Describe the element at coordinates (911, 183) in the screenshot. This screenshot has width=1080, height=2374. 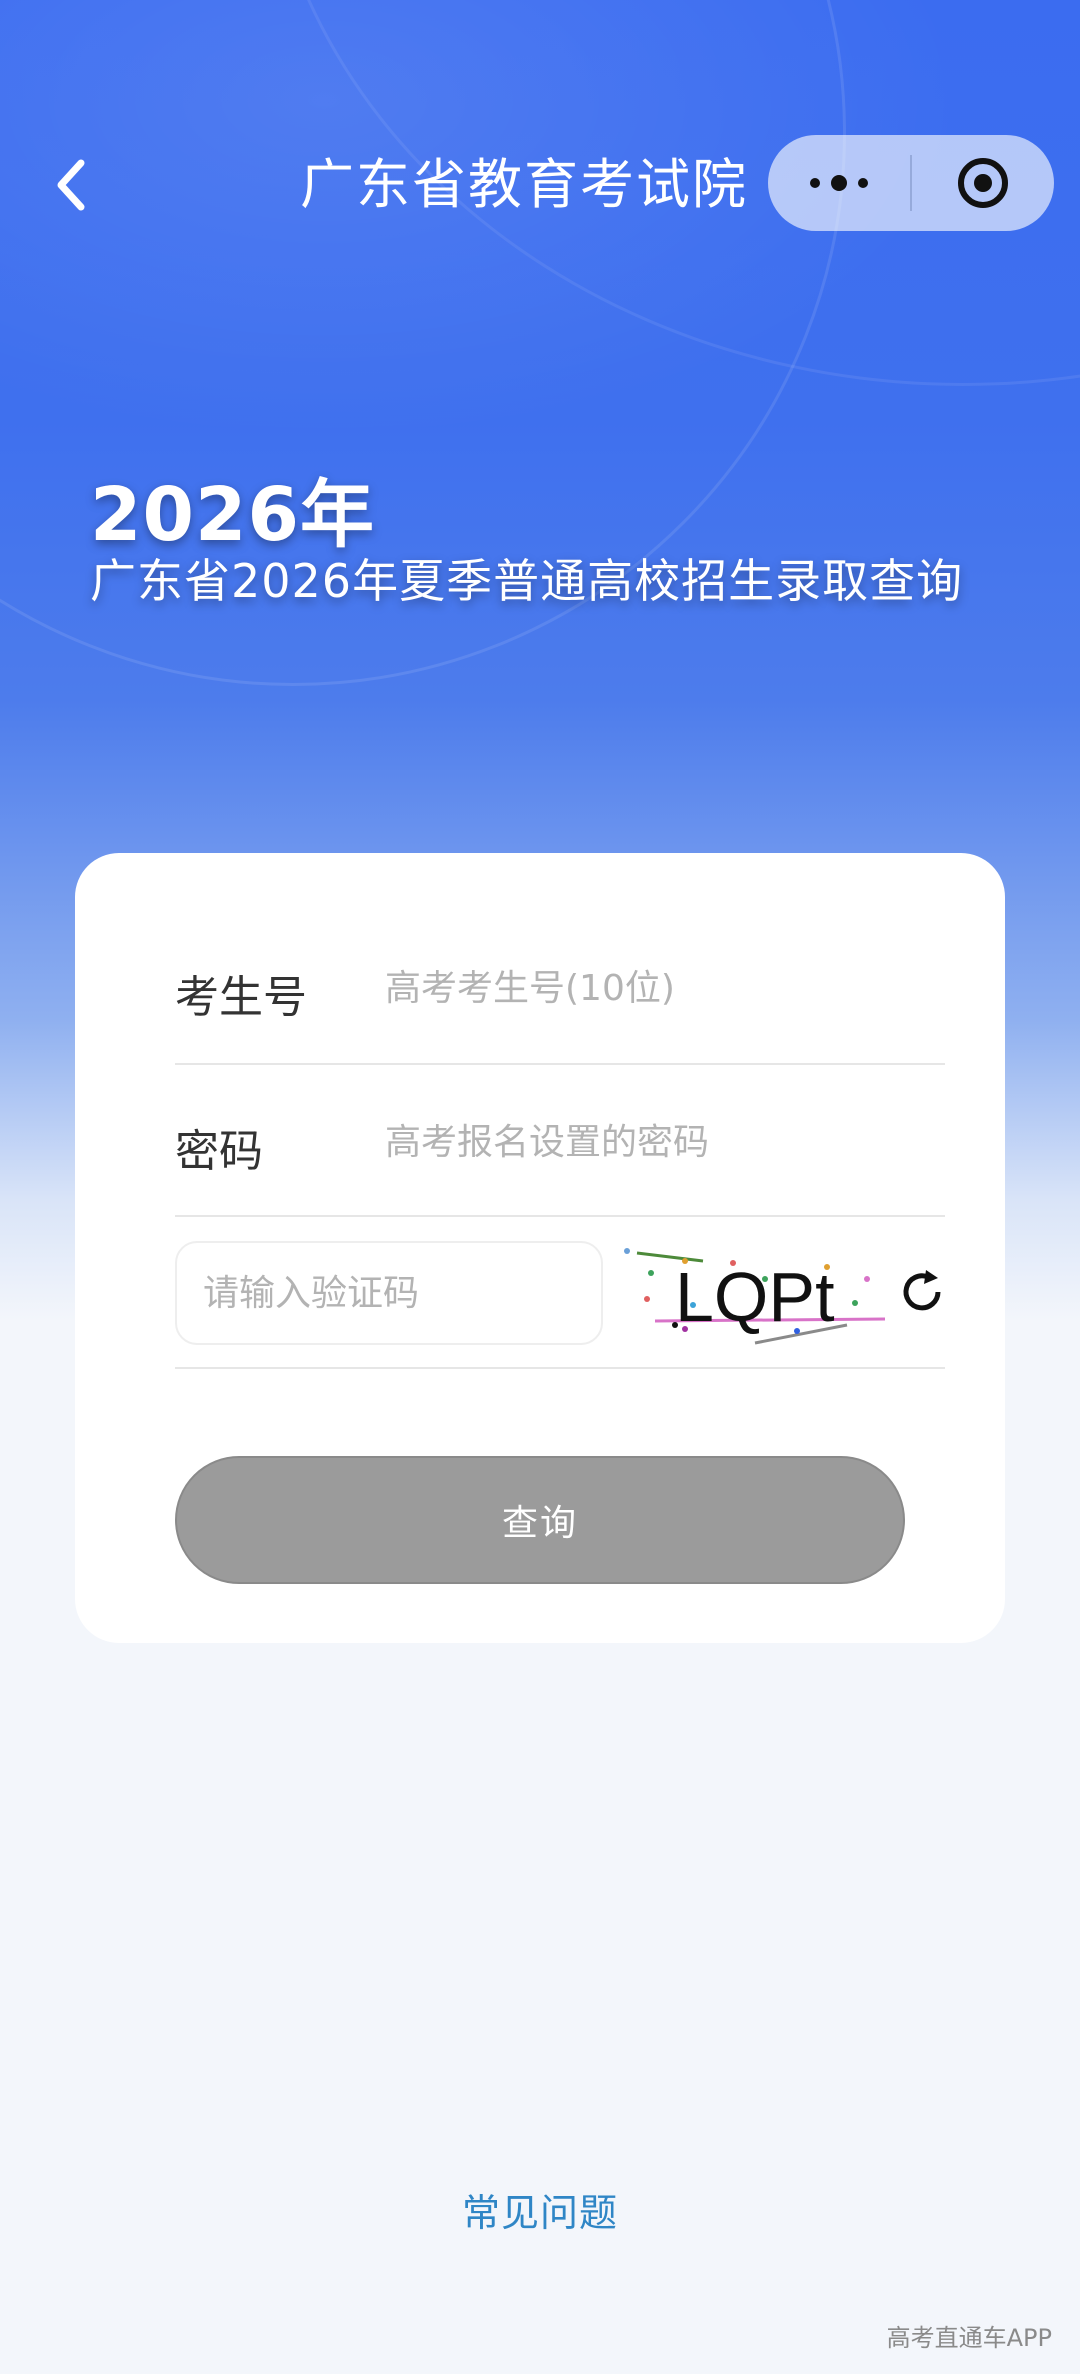
I see `mini-program-capsule` at that location.